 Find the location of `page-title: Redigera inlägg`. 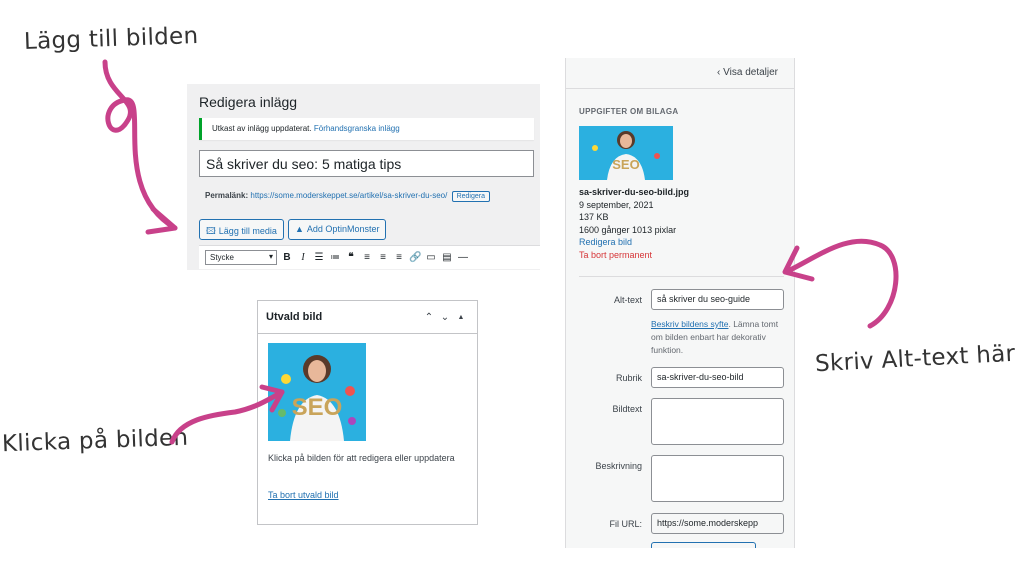

page-title: Redigera inlägg is located at coordinates (248, 102).